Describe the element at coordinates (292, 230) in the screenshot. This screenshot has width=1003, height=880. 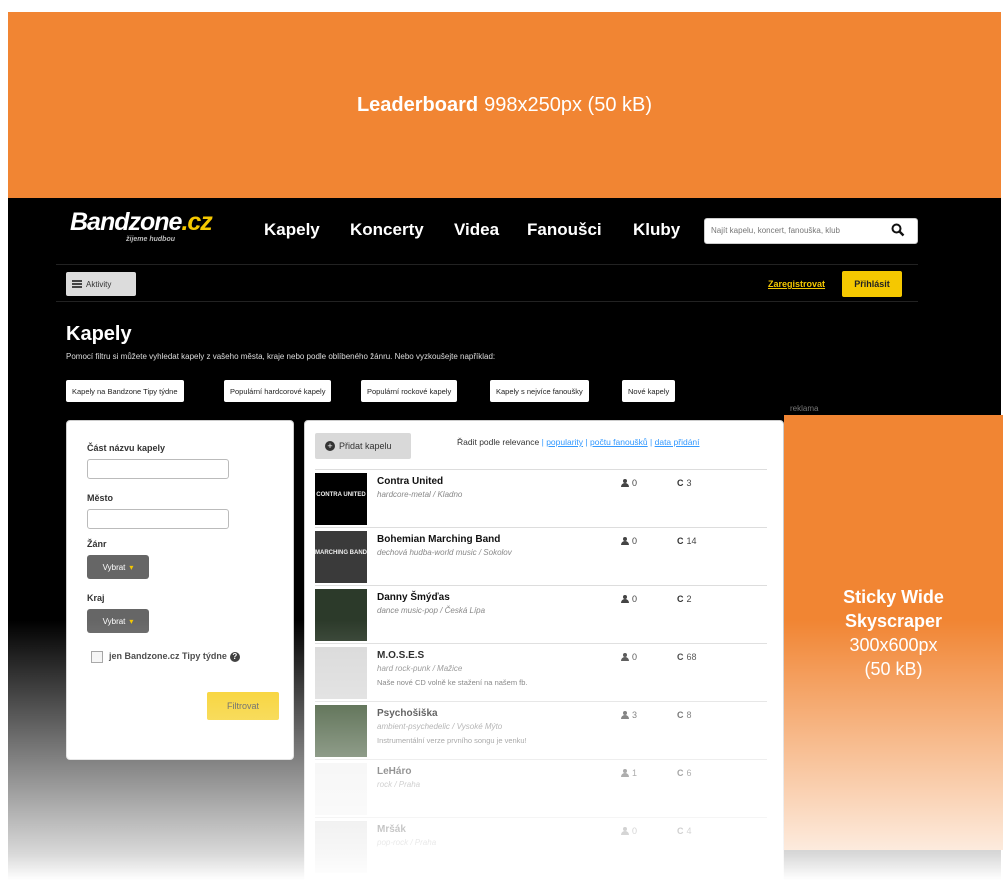
I see `nav-kapely: Kapely` at that location.